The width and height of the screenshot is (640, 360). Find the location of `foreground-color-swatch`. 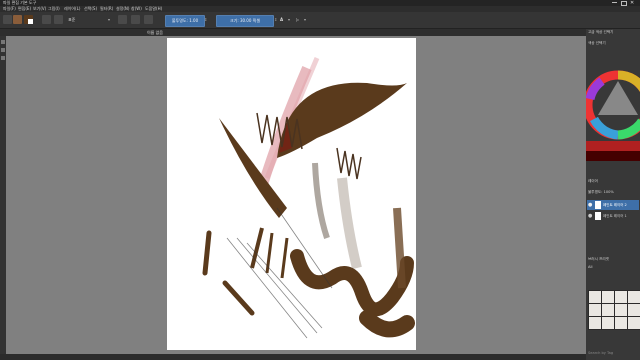

foreground-color-swatch is located at coordinates (28, 19).